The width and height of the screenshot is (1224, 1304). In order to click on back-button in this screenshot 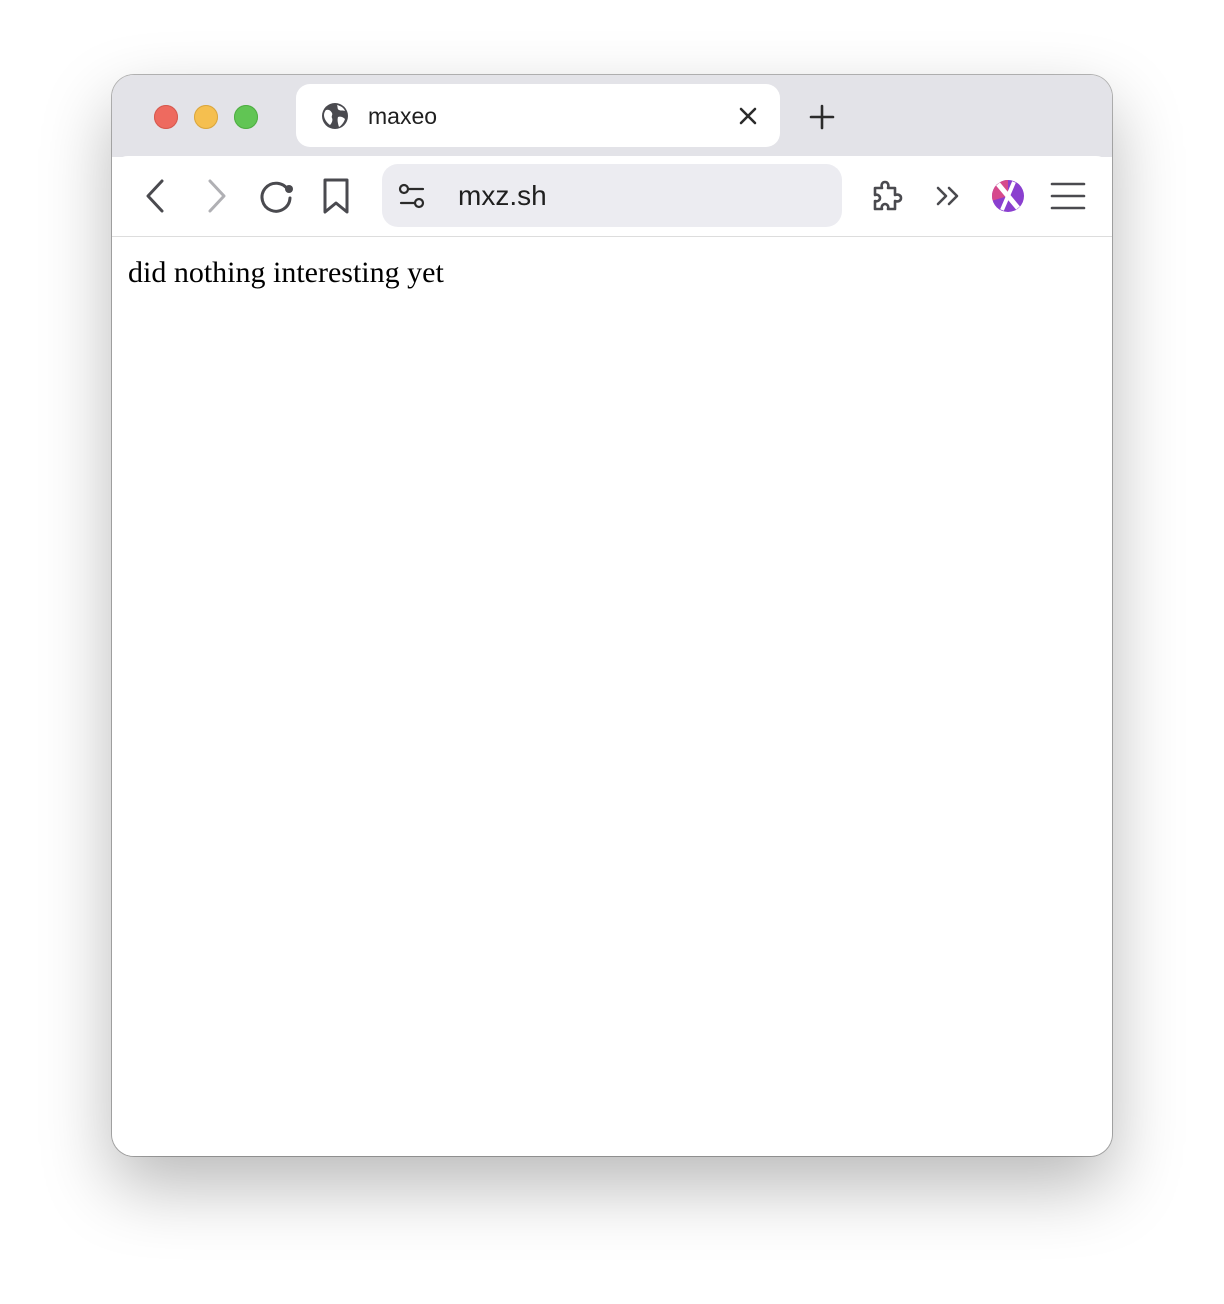, I will do `click(156, 196)`.